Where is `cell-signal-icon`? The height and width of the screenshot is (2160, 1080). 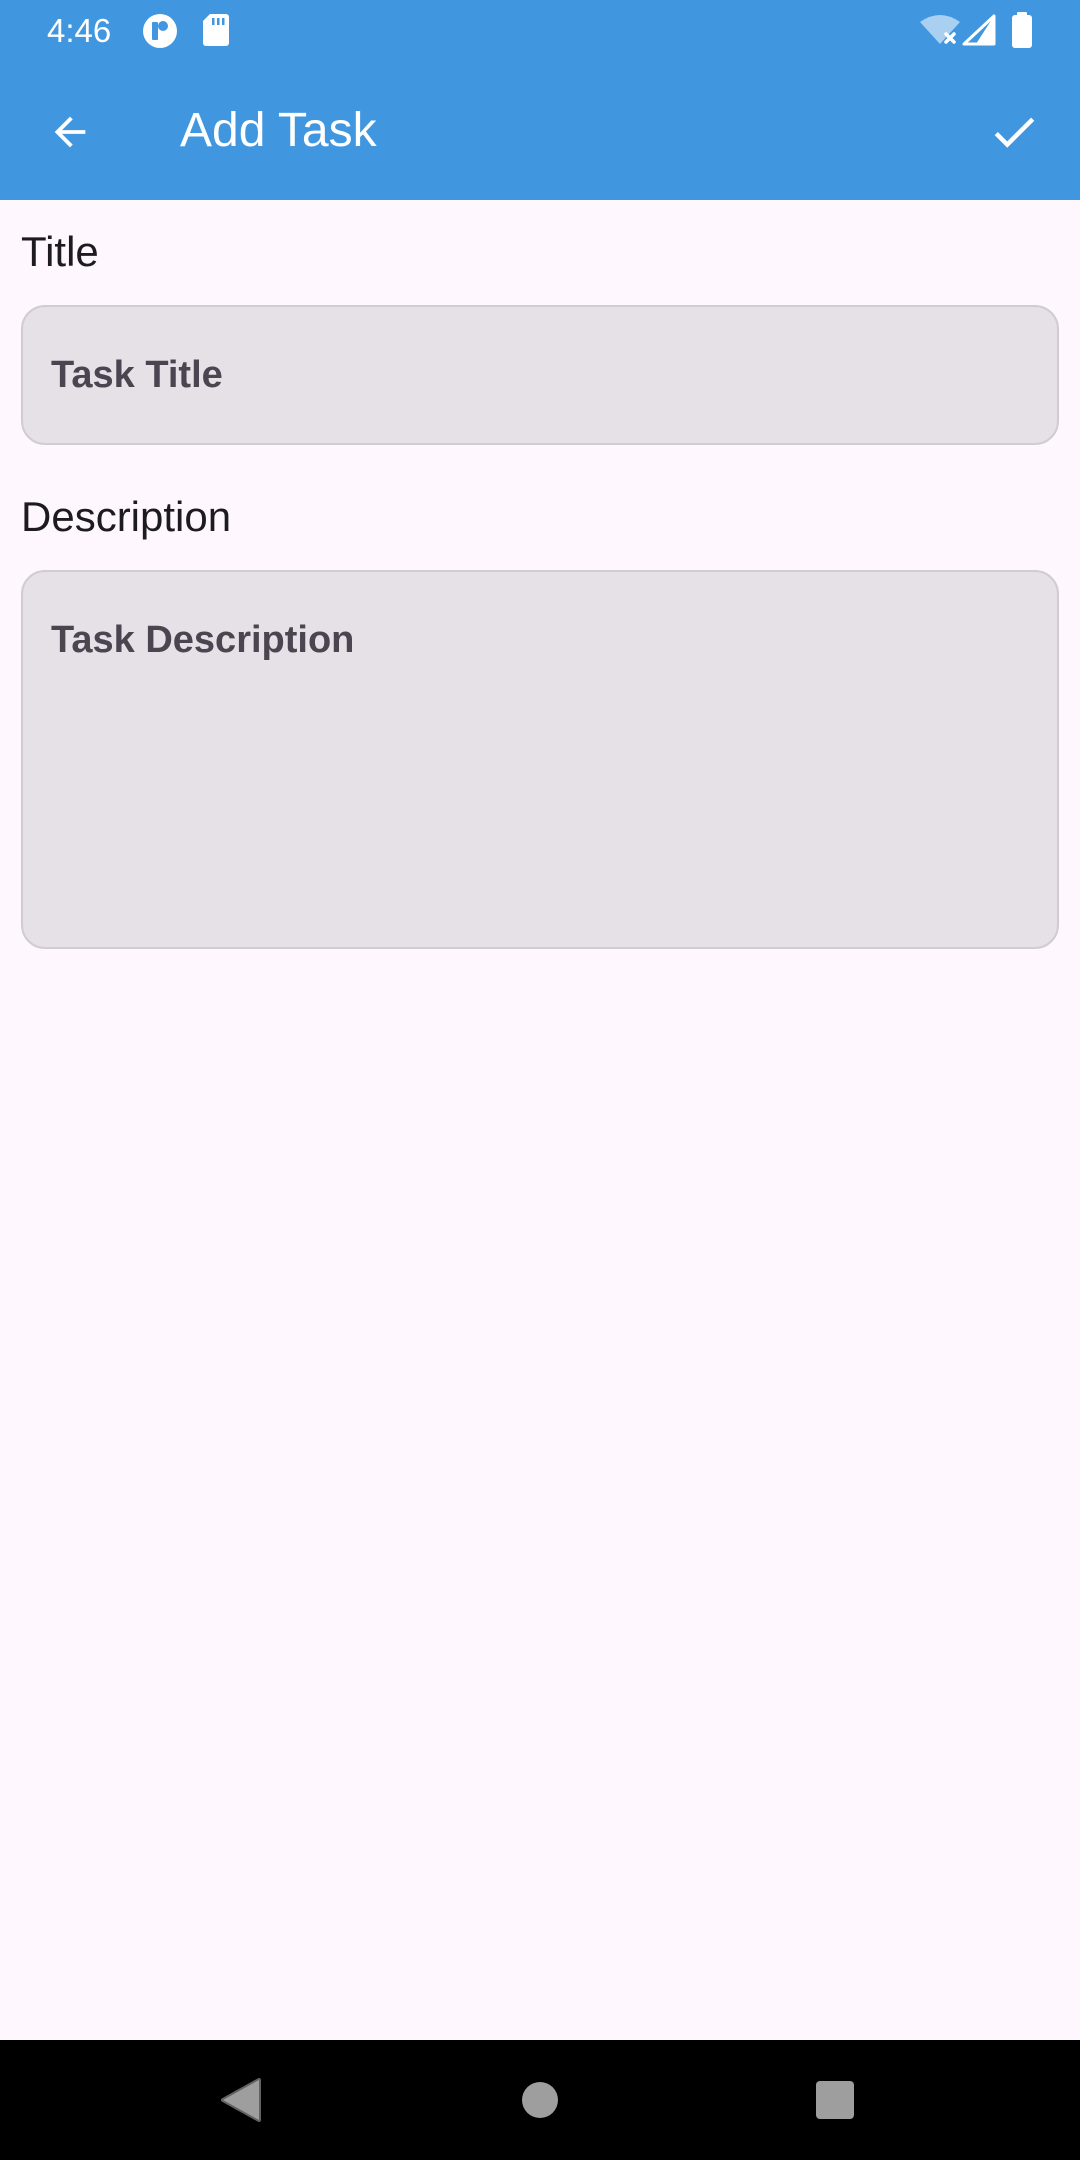 cell-signal-icon is located at coordinates (979, 30).